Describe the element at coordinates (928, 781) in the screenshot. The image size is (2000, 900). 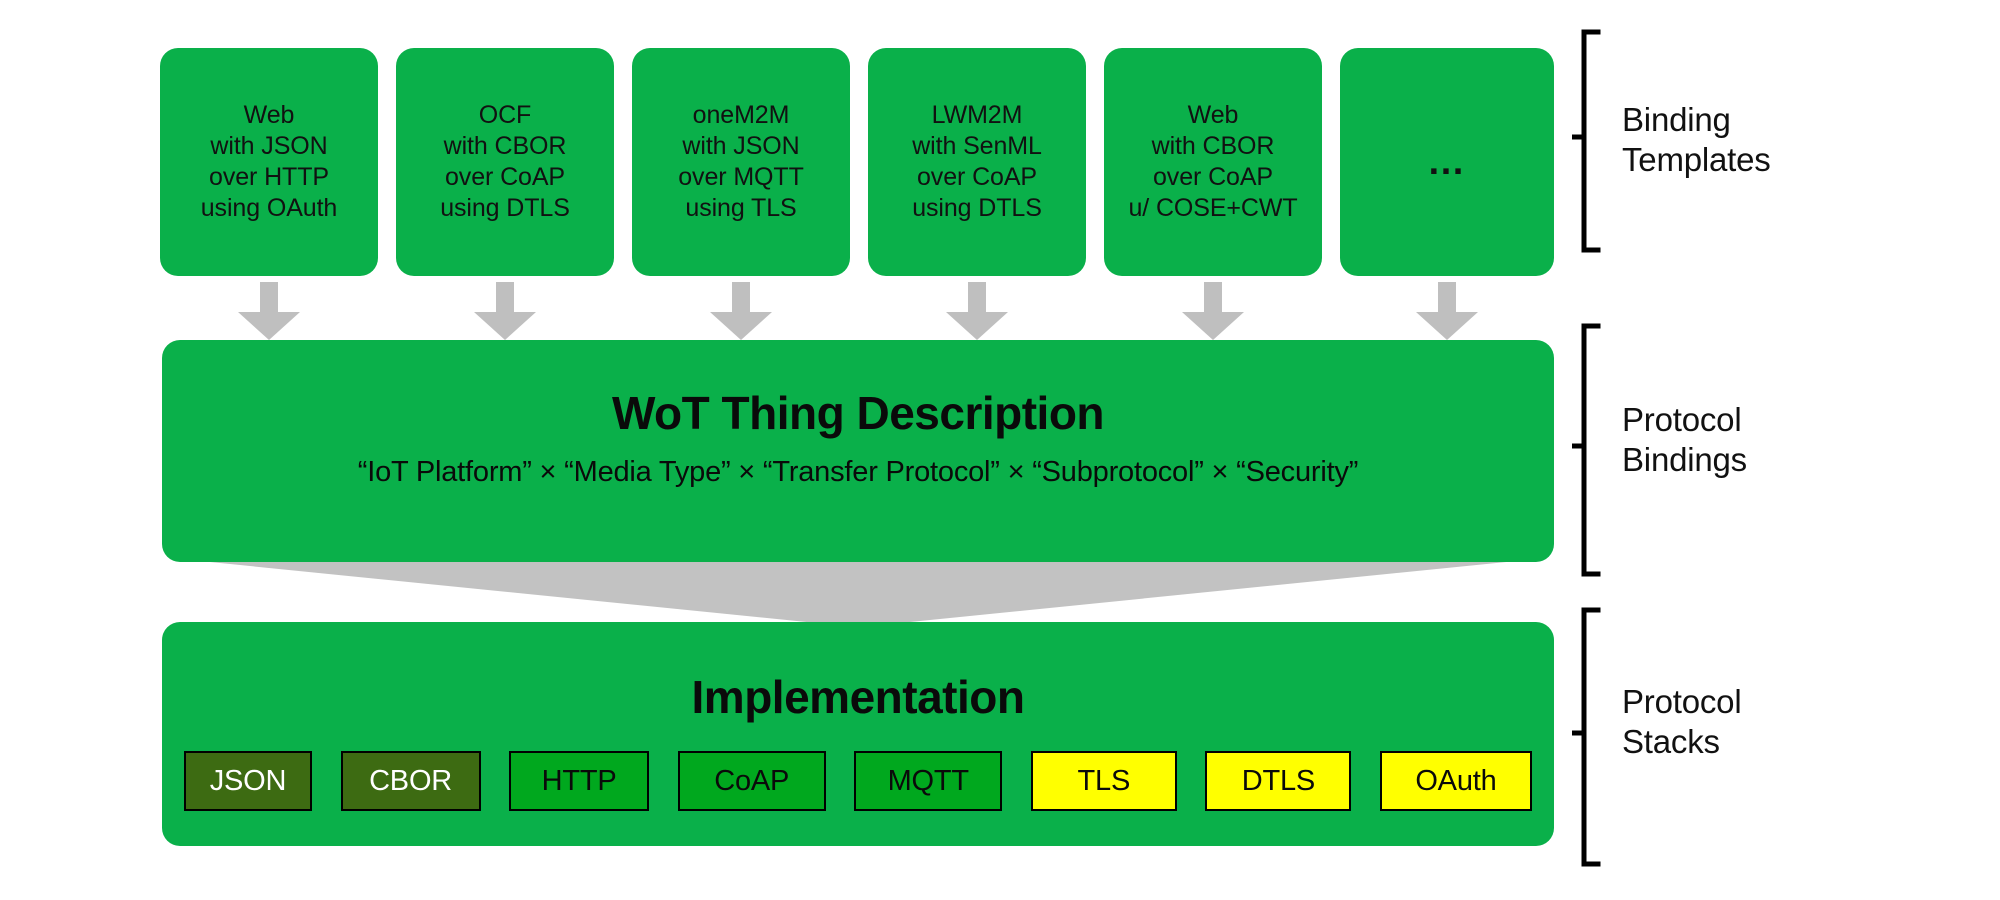
I see `protocol-stack-badge: MQTT` at that location.